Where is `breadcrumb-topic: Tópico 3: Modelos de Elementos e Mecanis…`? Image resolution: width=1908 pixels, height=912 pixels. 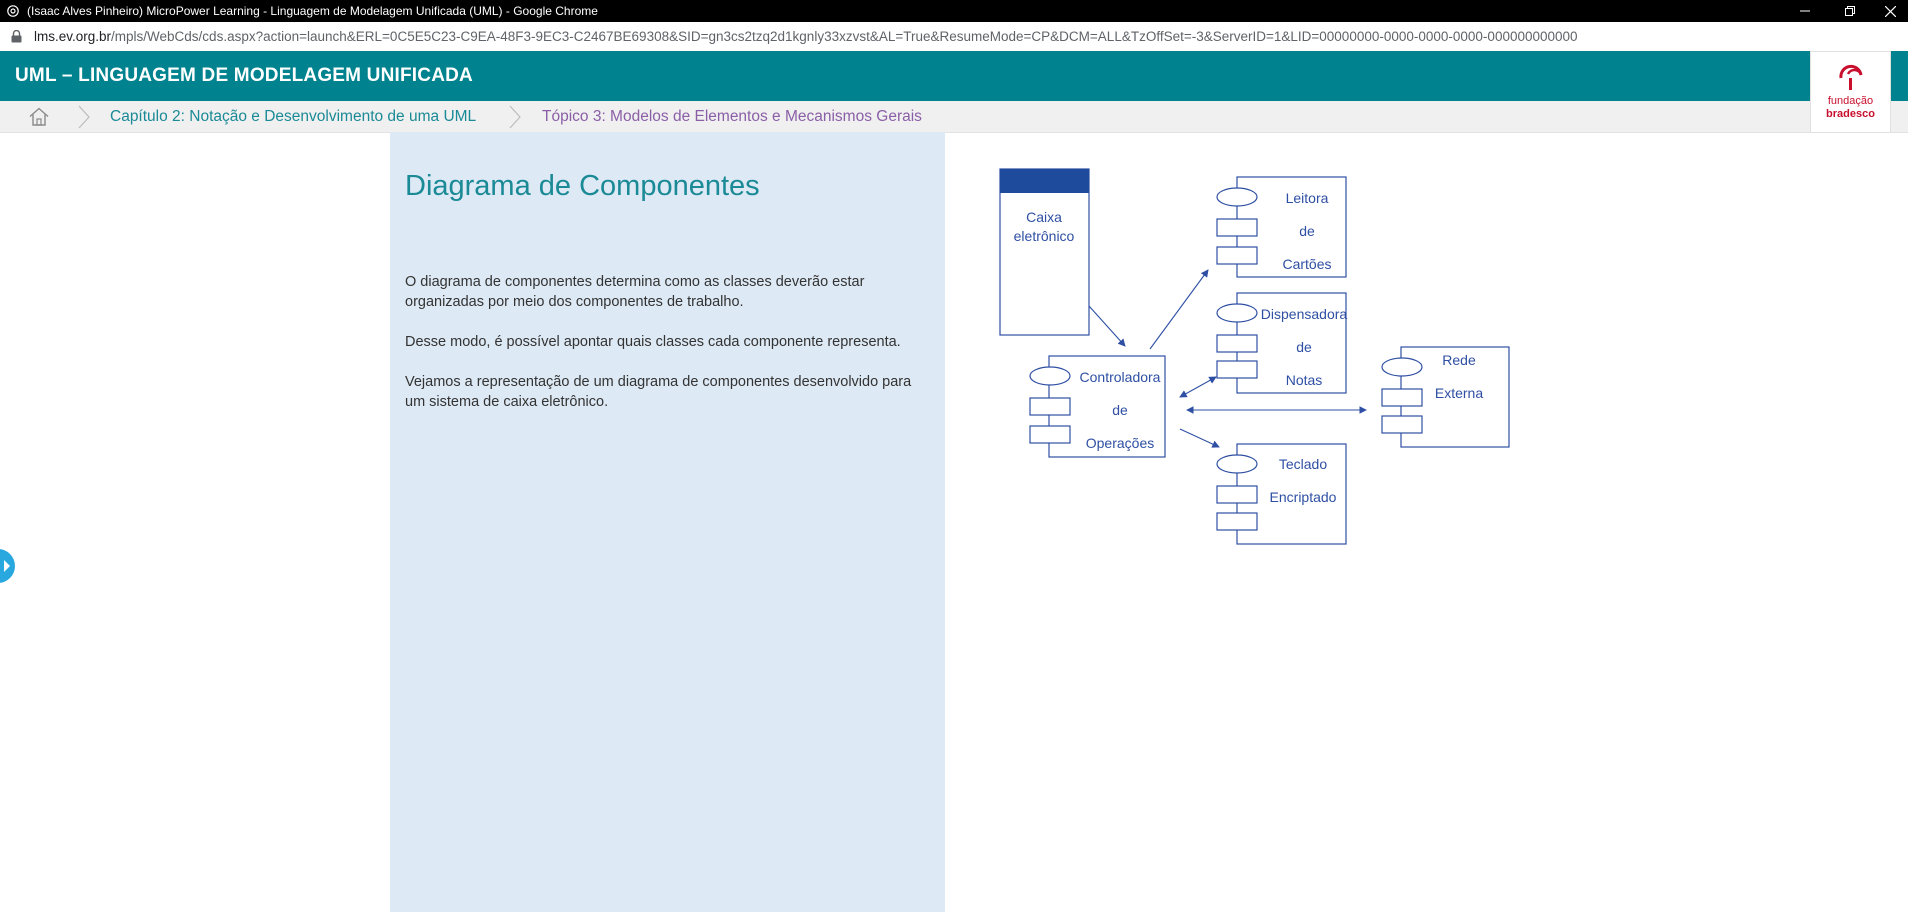
breadcrumb-topic: Tópico 3: Modelos de Elementos e Mecanis… is located at coordinates (732, 117).